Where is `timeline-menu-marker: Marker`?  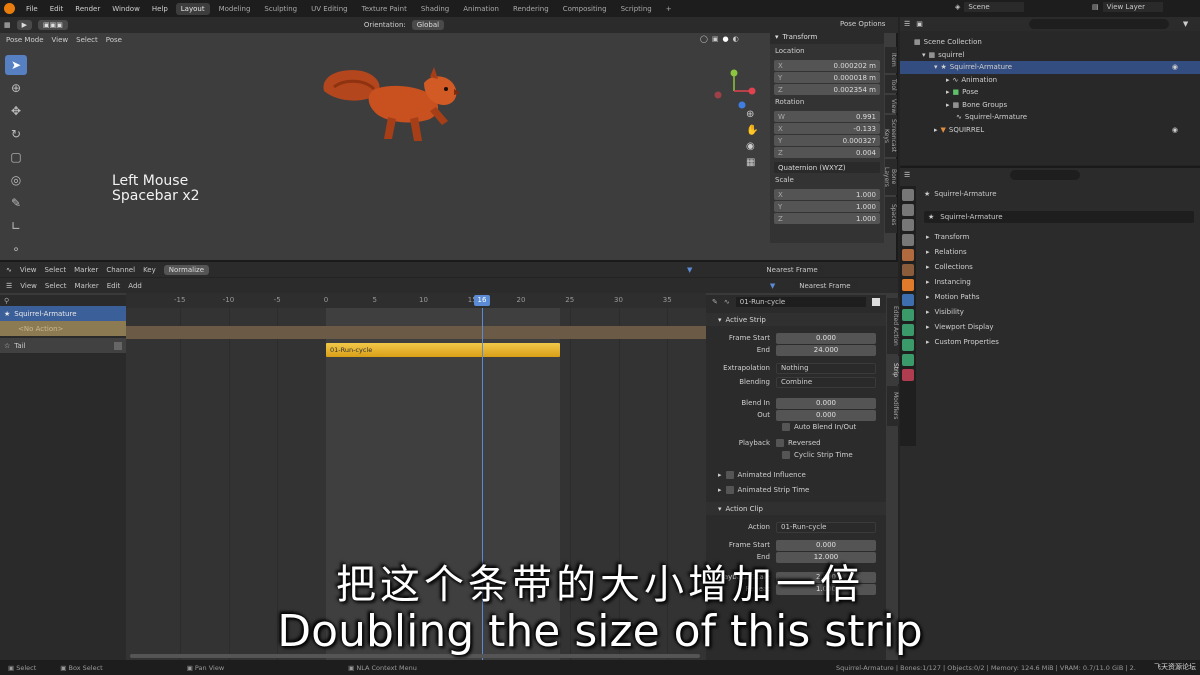
timeline-menu-marker: Marker is located at coordinates (86, 270).